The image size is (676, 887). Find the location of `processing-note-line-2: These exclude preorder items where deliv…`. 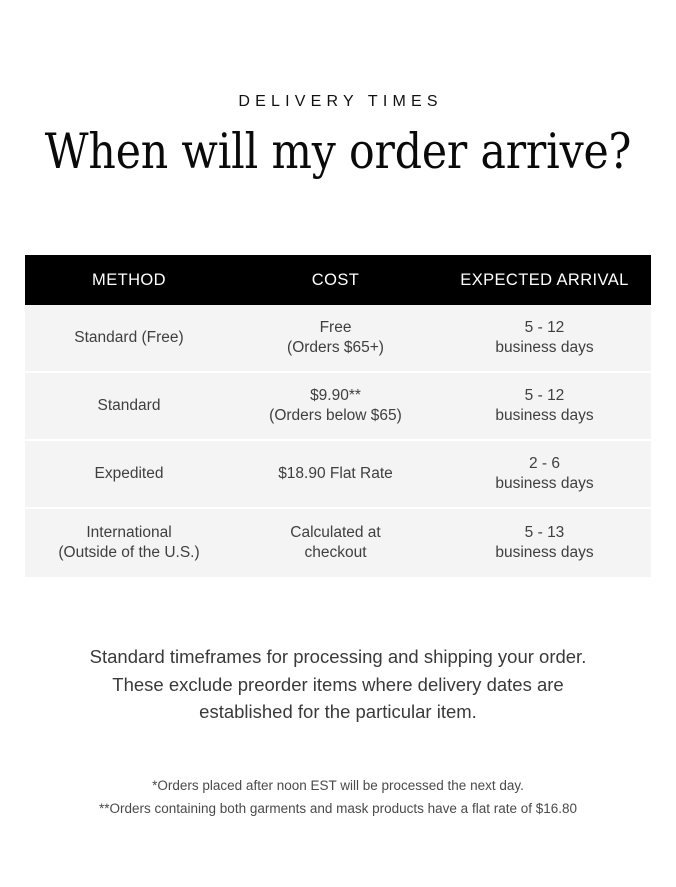

processing-note-line-2: These exclude preorder items where deliv… is located at coordinates (338, 684).